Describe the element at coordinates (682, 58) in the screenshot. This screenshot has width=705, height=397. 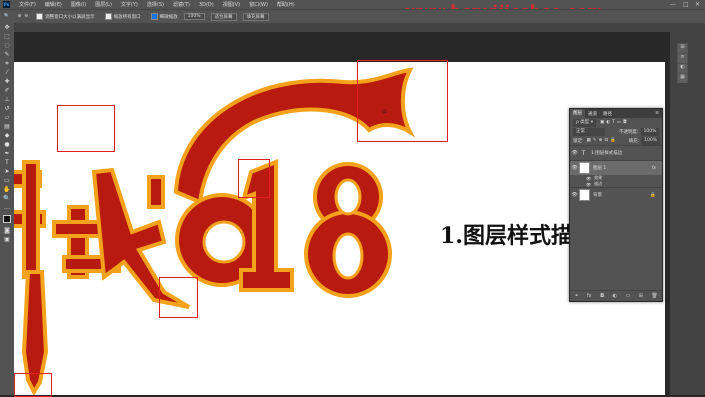
I see `dock-properties-icon: ≡` at that location.